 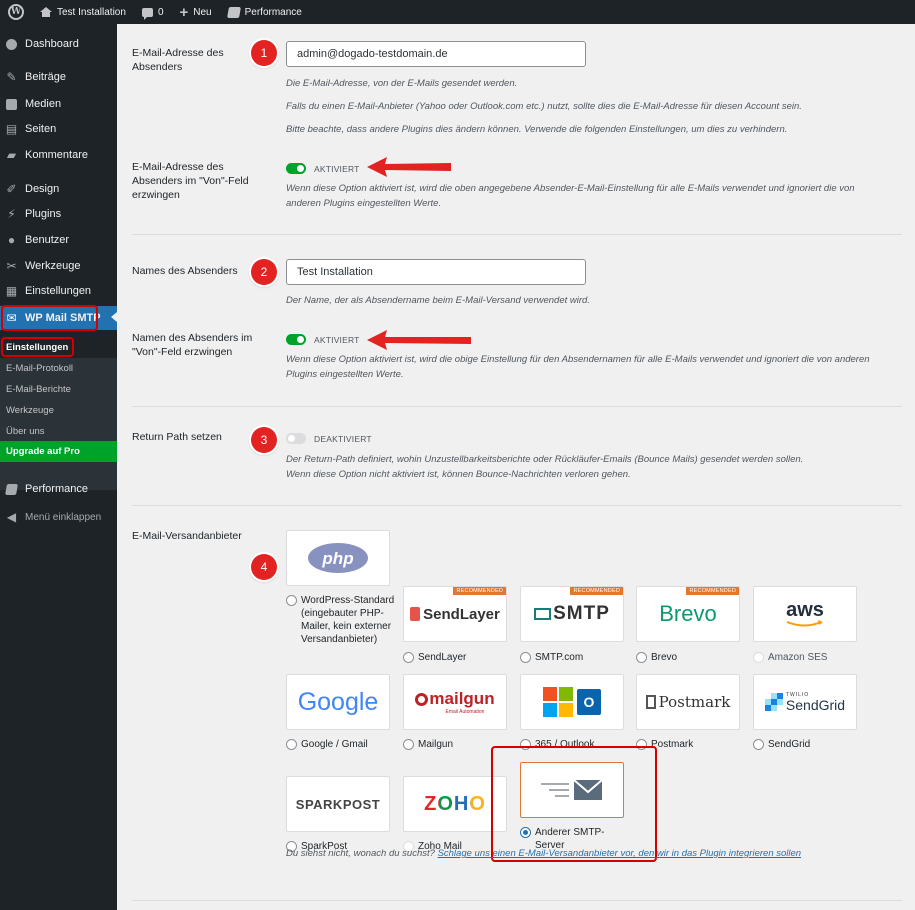 I want to click on wrench-icon: ✂, so click(x=11, y=266).